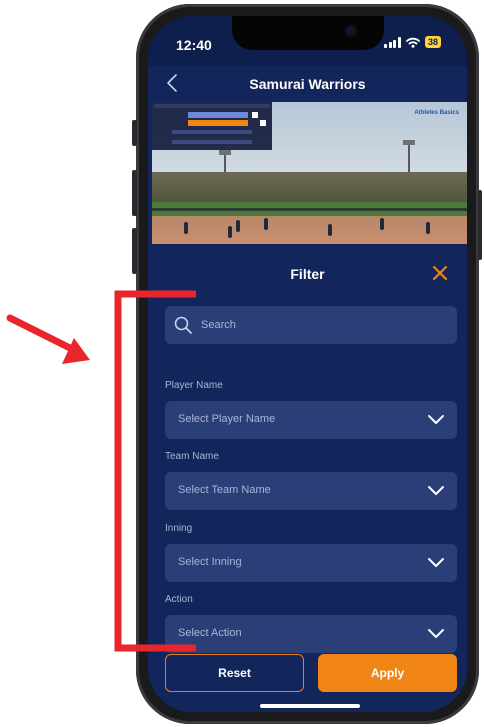  Describe the element at coordinates (432, 42) in the screenshot. I see `battery-icon: 38` at that location.